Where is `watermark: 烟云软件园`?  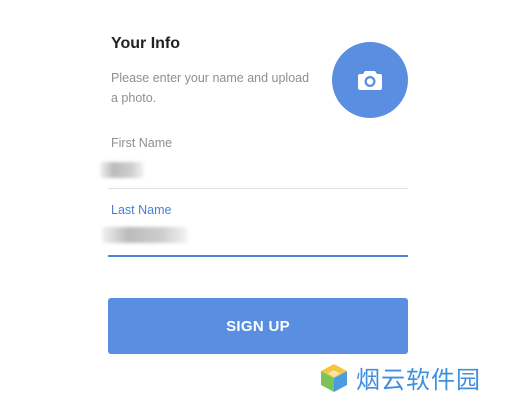
watermark: 烟云软件园 is located at coordinates (413, 377).